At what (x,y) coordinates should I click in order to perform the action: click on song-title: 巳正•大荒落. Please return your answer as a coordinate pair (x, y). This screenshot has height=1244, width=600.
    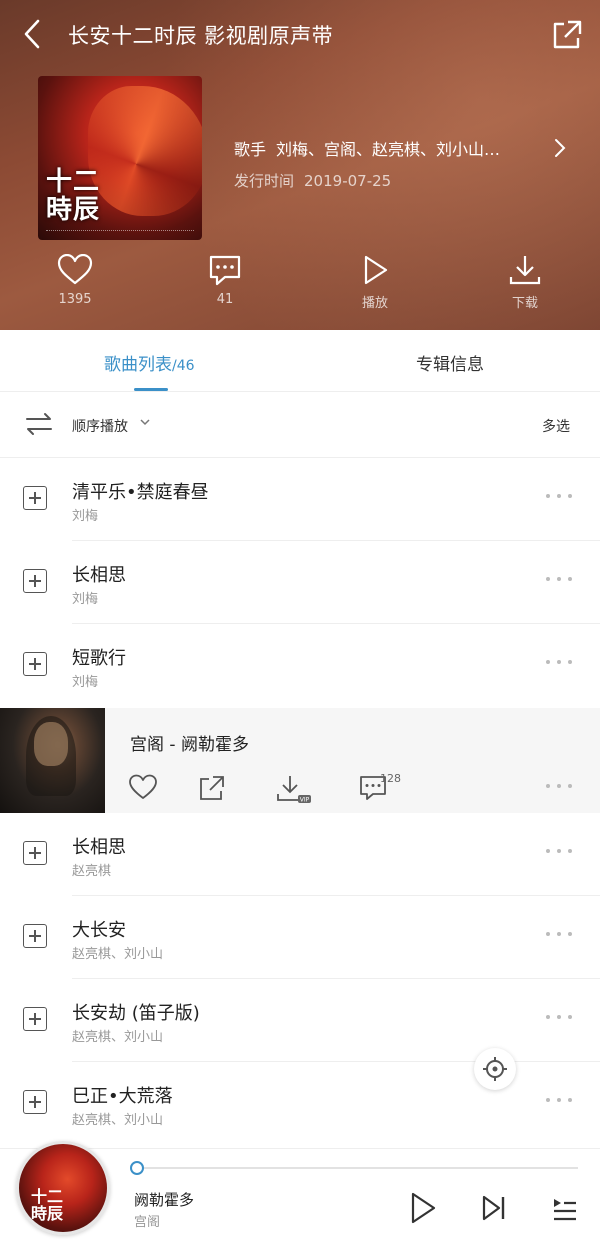
    Looking at the image, I should click on (122, 1096).